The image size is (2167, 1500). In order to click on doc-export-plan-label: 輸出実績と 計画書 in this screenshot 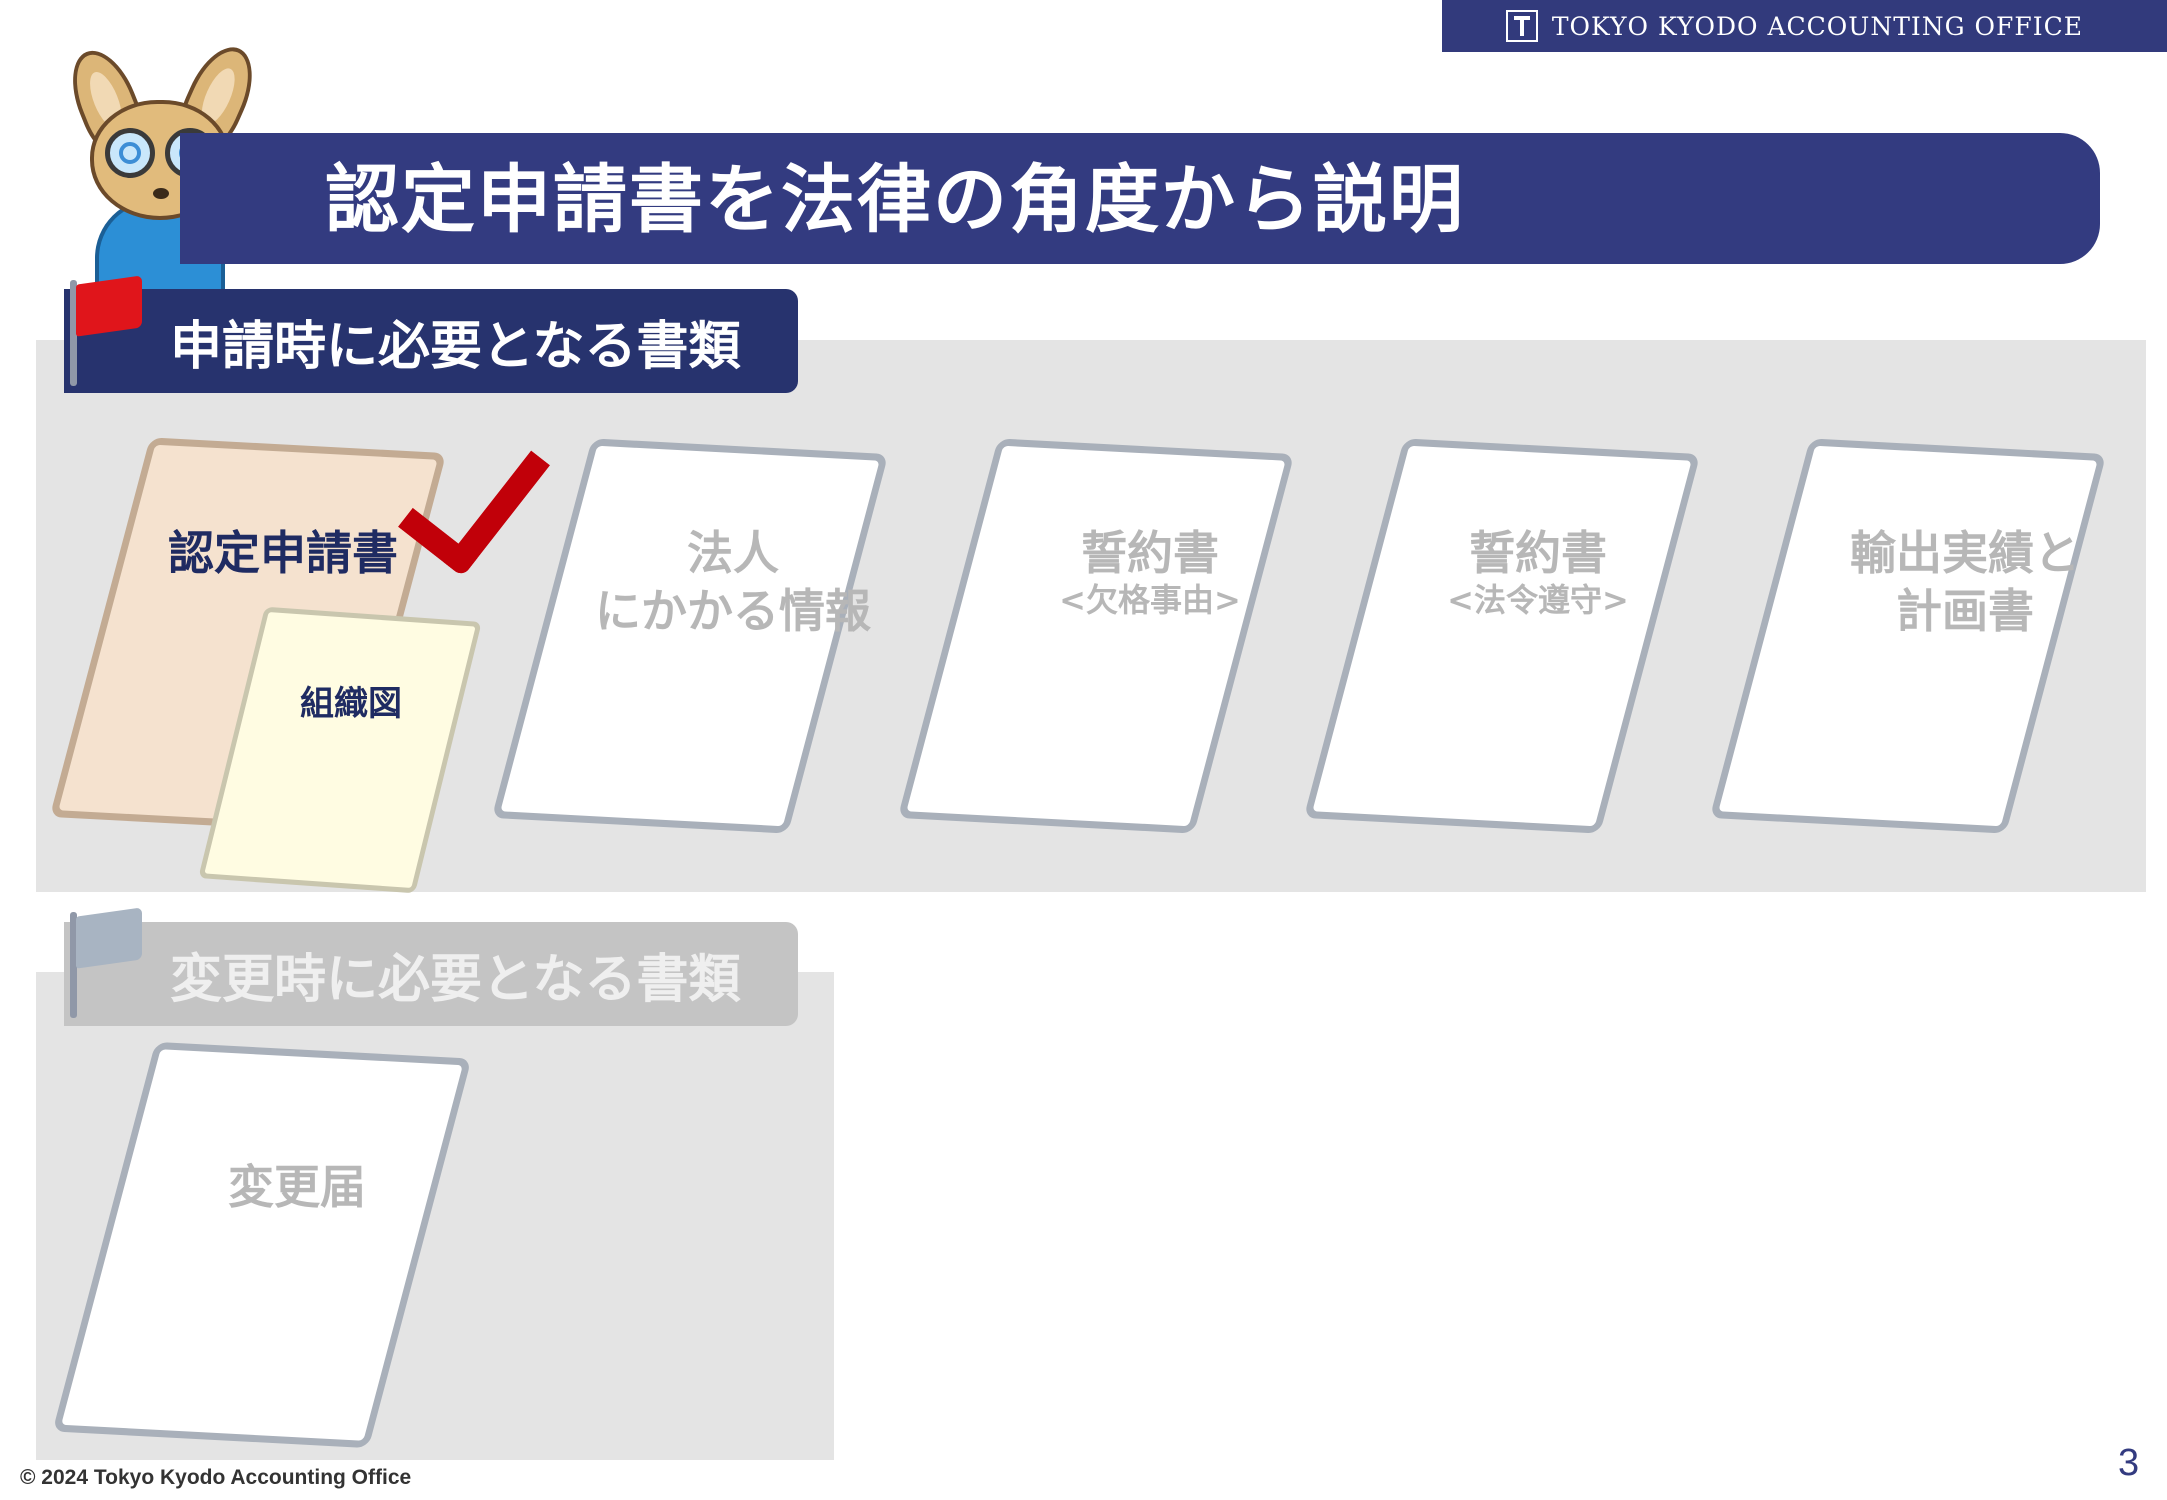, I will do `click(1965, 582)`.